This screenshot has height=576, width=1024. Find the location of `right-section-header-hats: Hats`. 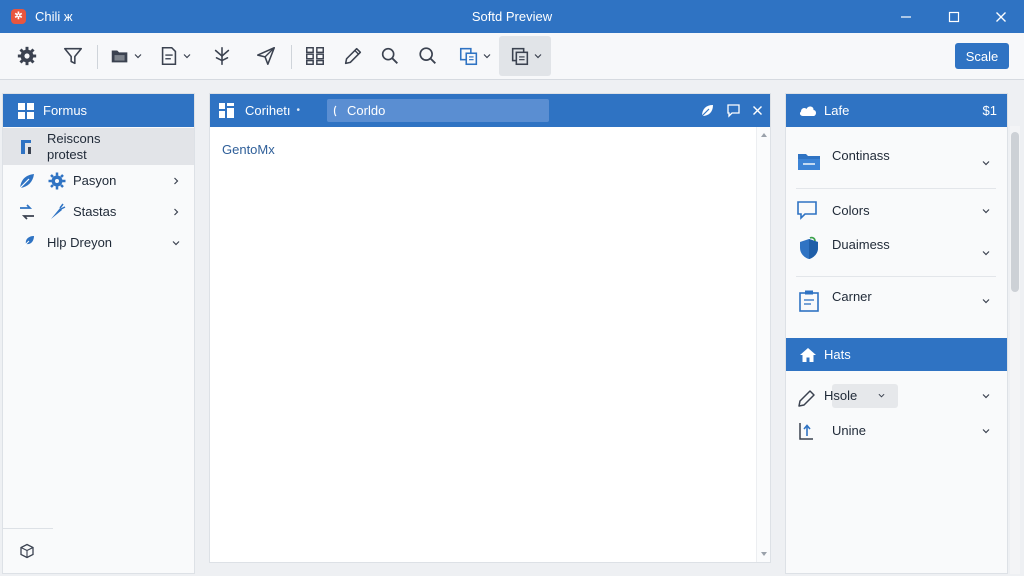

right-section-header-hats: Hats is located at coordinates (896, 354).